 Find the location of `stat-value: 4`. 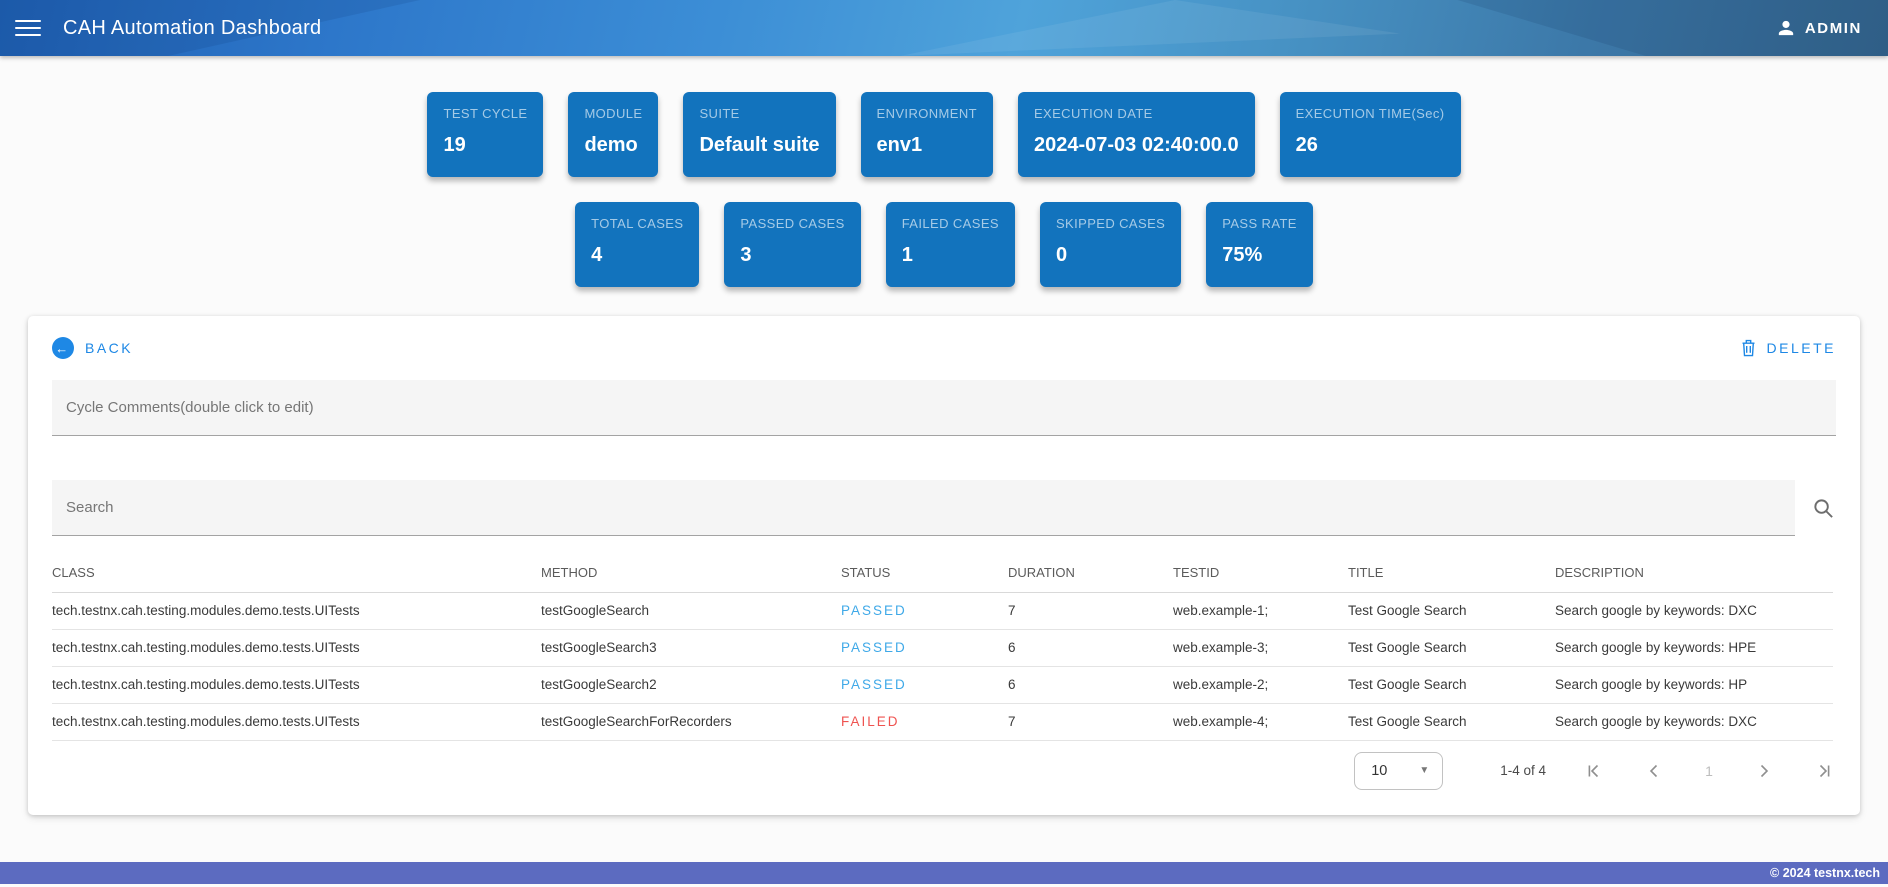

stat-value: 4 is located at coordinates (597, 255).